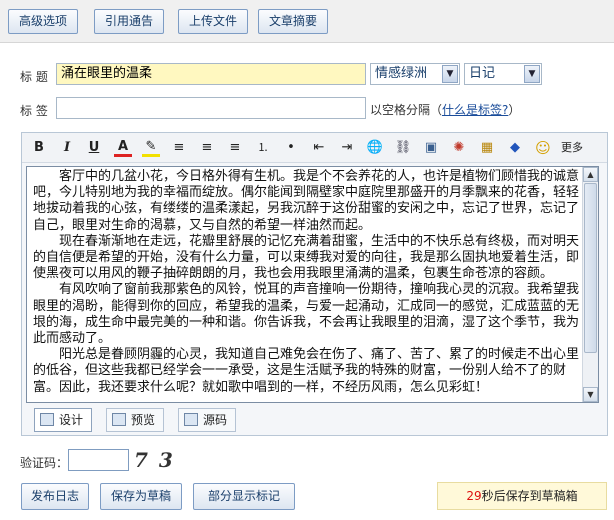 Image resolution: width=614 pixels, height=520 pixels. Describe the element at coordinates (406, 110) in the screenshot. I see `tag-hint-text: 以空格分隔（` at that location.